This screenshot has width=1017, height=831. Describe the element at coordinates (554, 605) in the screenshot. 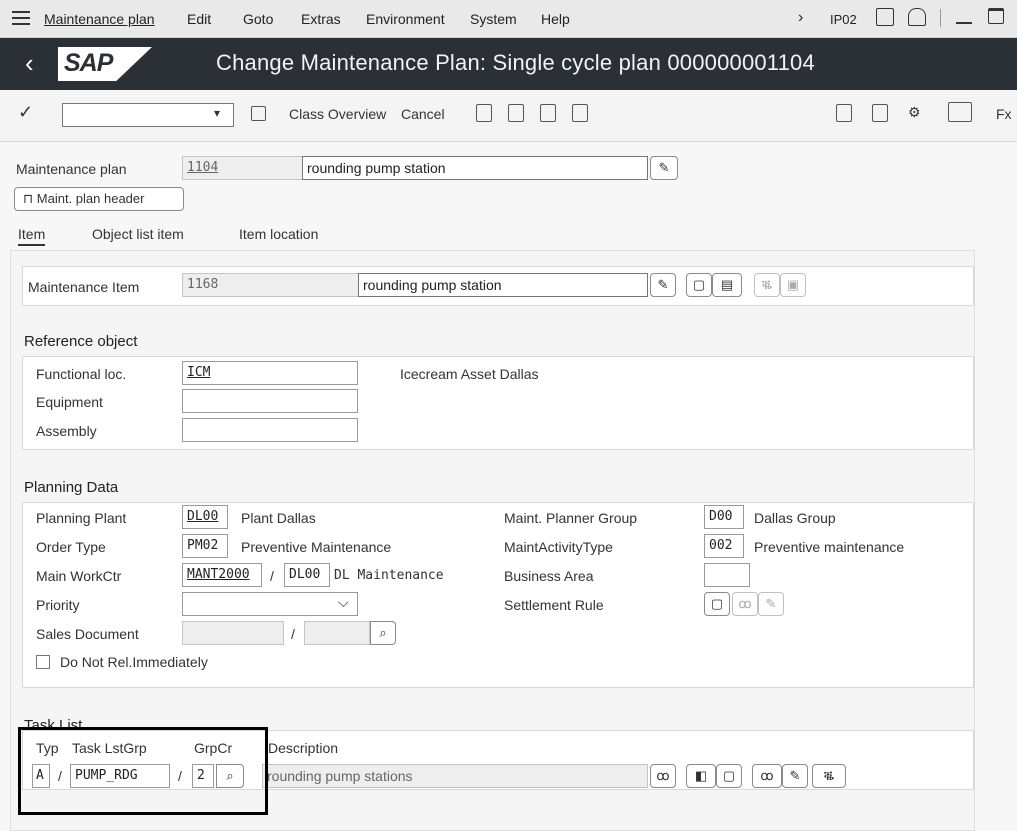

I see `settlement-rule-label: Settlement Rule` at that location.